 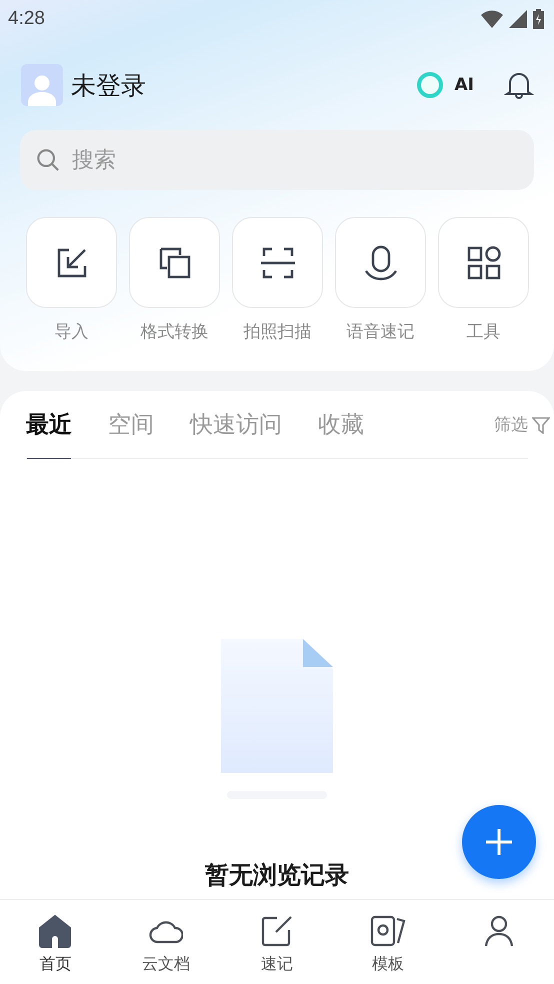 I want to click on battery-icon, so click(x=538, y=19).